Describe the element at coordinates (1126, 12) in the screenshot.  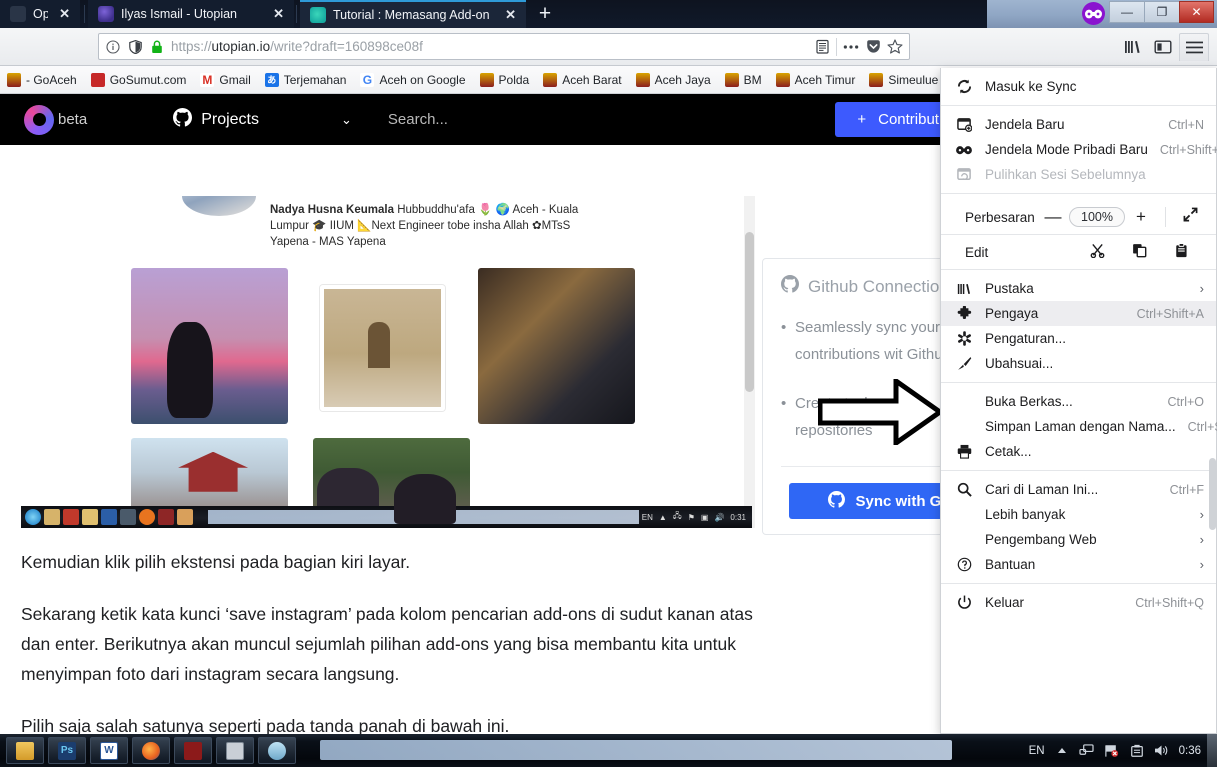
I see `minimize-button: —` at that location.